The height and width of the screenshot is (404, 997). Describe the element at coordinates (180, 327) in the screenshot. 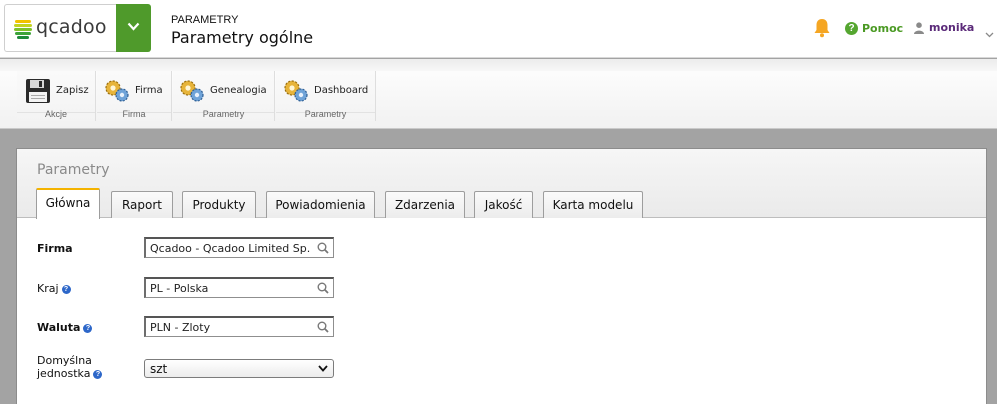

I see `waluta-value: PLN - Zloty` at that location.